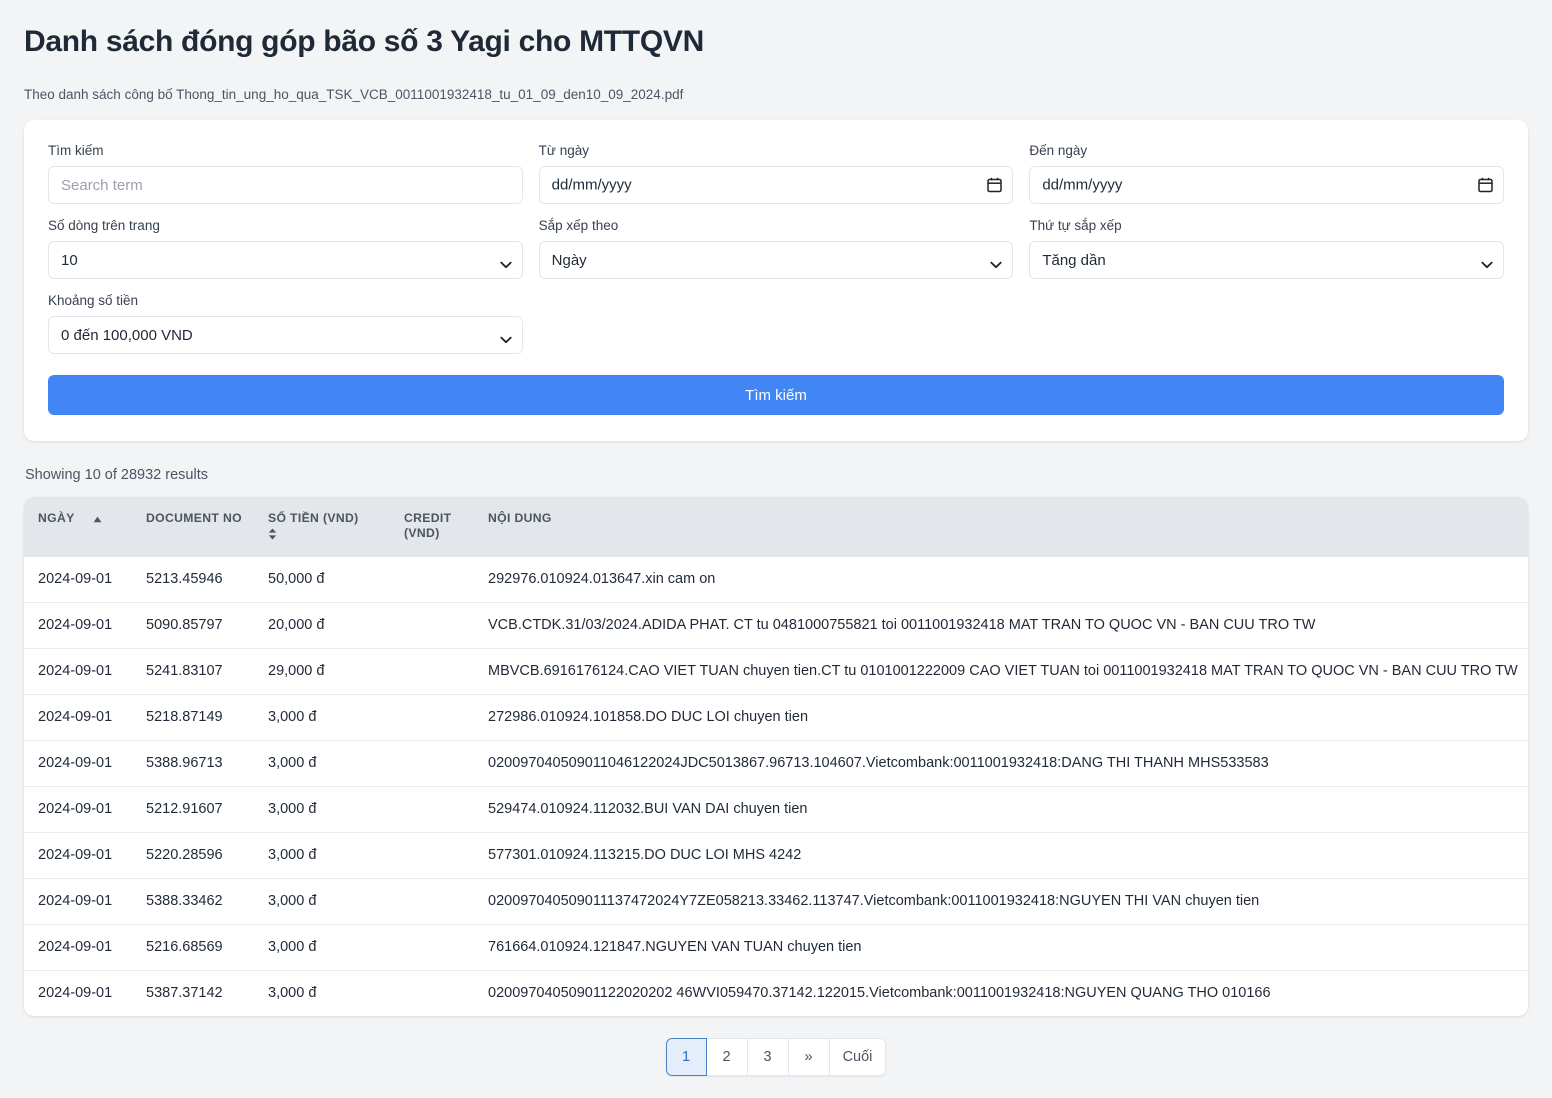 This screenshot has width=1552, height=1098. I want to click on cell-content: 292976.010924.013647.xin cam on, so click(602, 579).